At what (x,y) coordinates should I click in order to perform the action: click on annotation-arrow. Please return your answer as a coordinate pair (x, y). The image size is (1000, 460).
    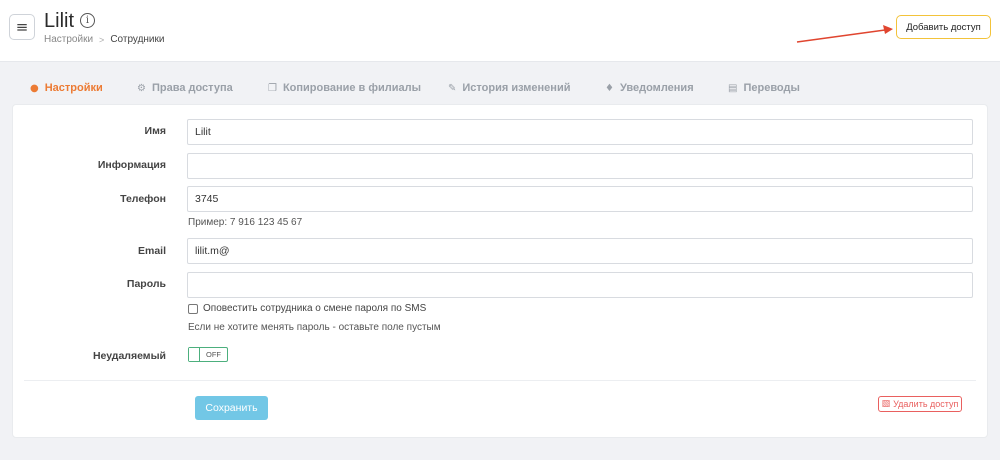
    Looking at the image, I should click on (844, 34).